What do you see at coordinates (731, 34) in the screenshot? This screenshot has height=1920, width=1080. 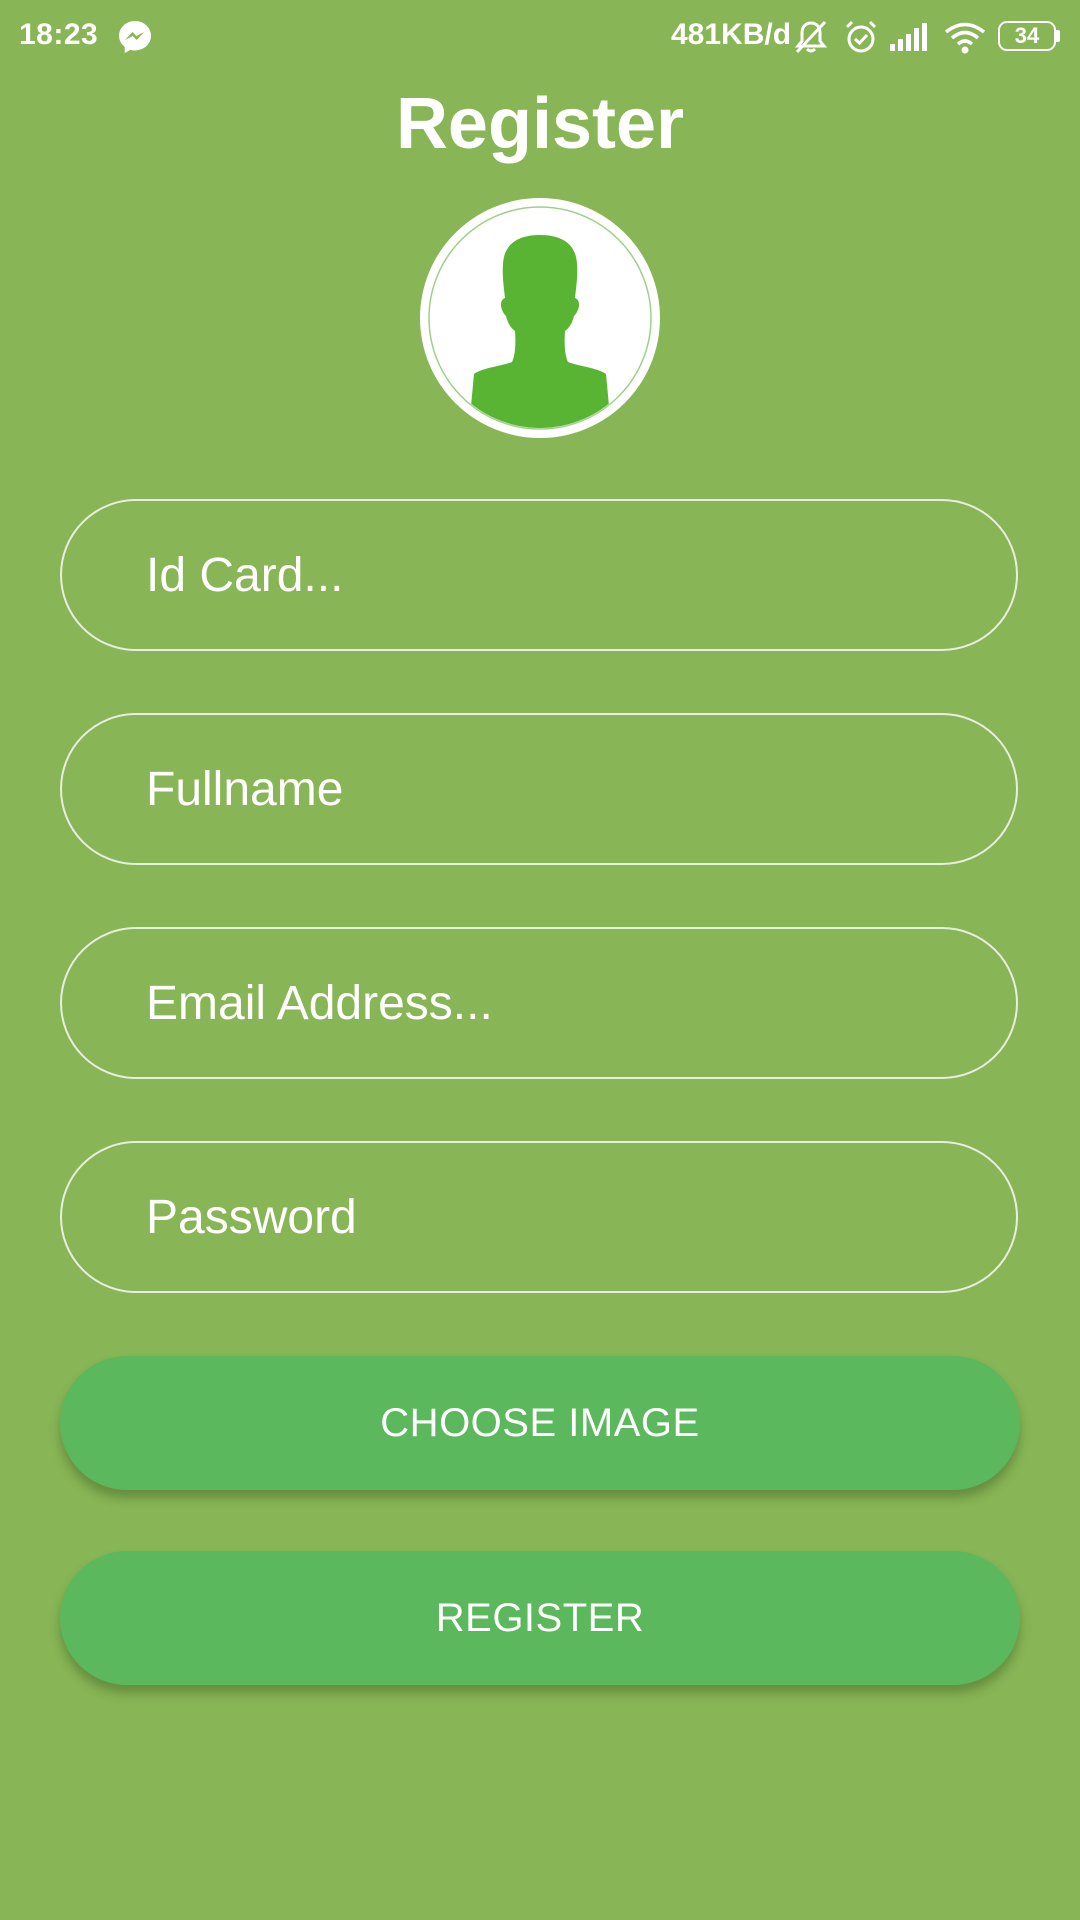 I see `network-speed: 481KB/d` at bounding box center [731, 34].